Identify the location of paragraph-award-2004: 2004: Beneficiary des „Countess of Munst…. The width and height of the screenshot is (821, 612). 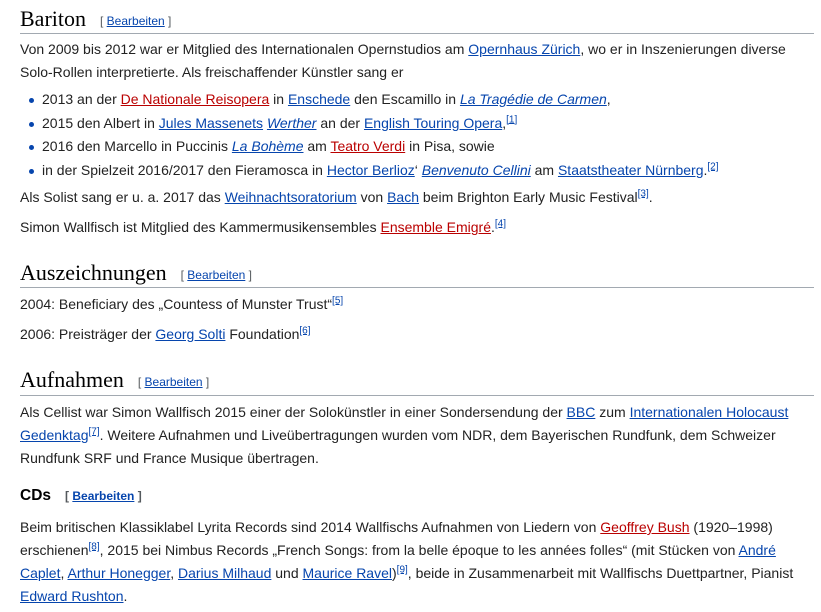
(182, 303).